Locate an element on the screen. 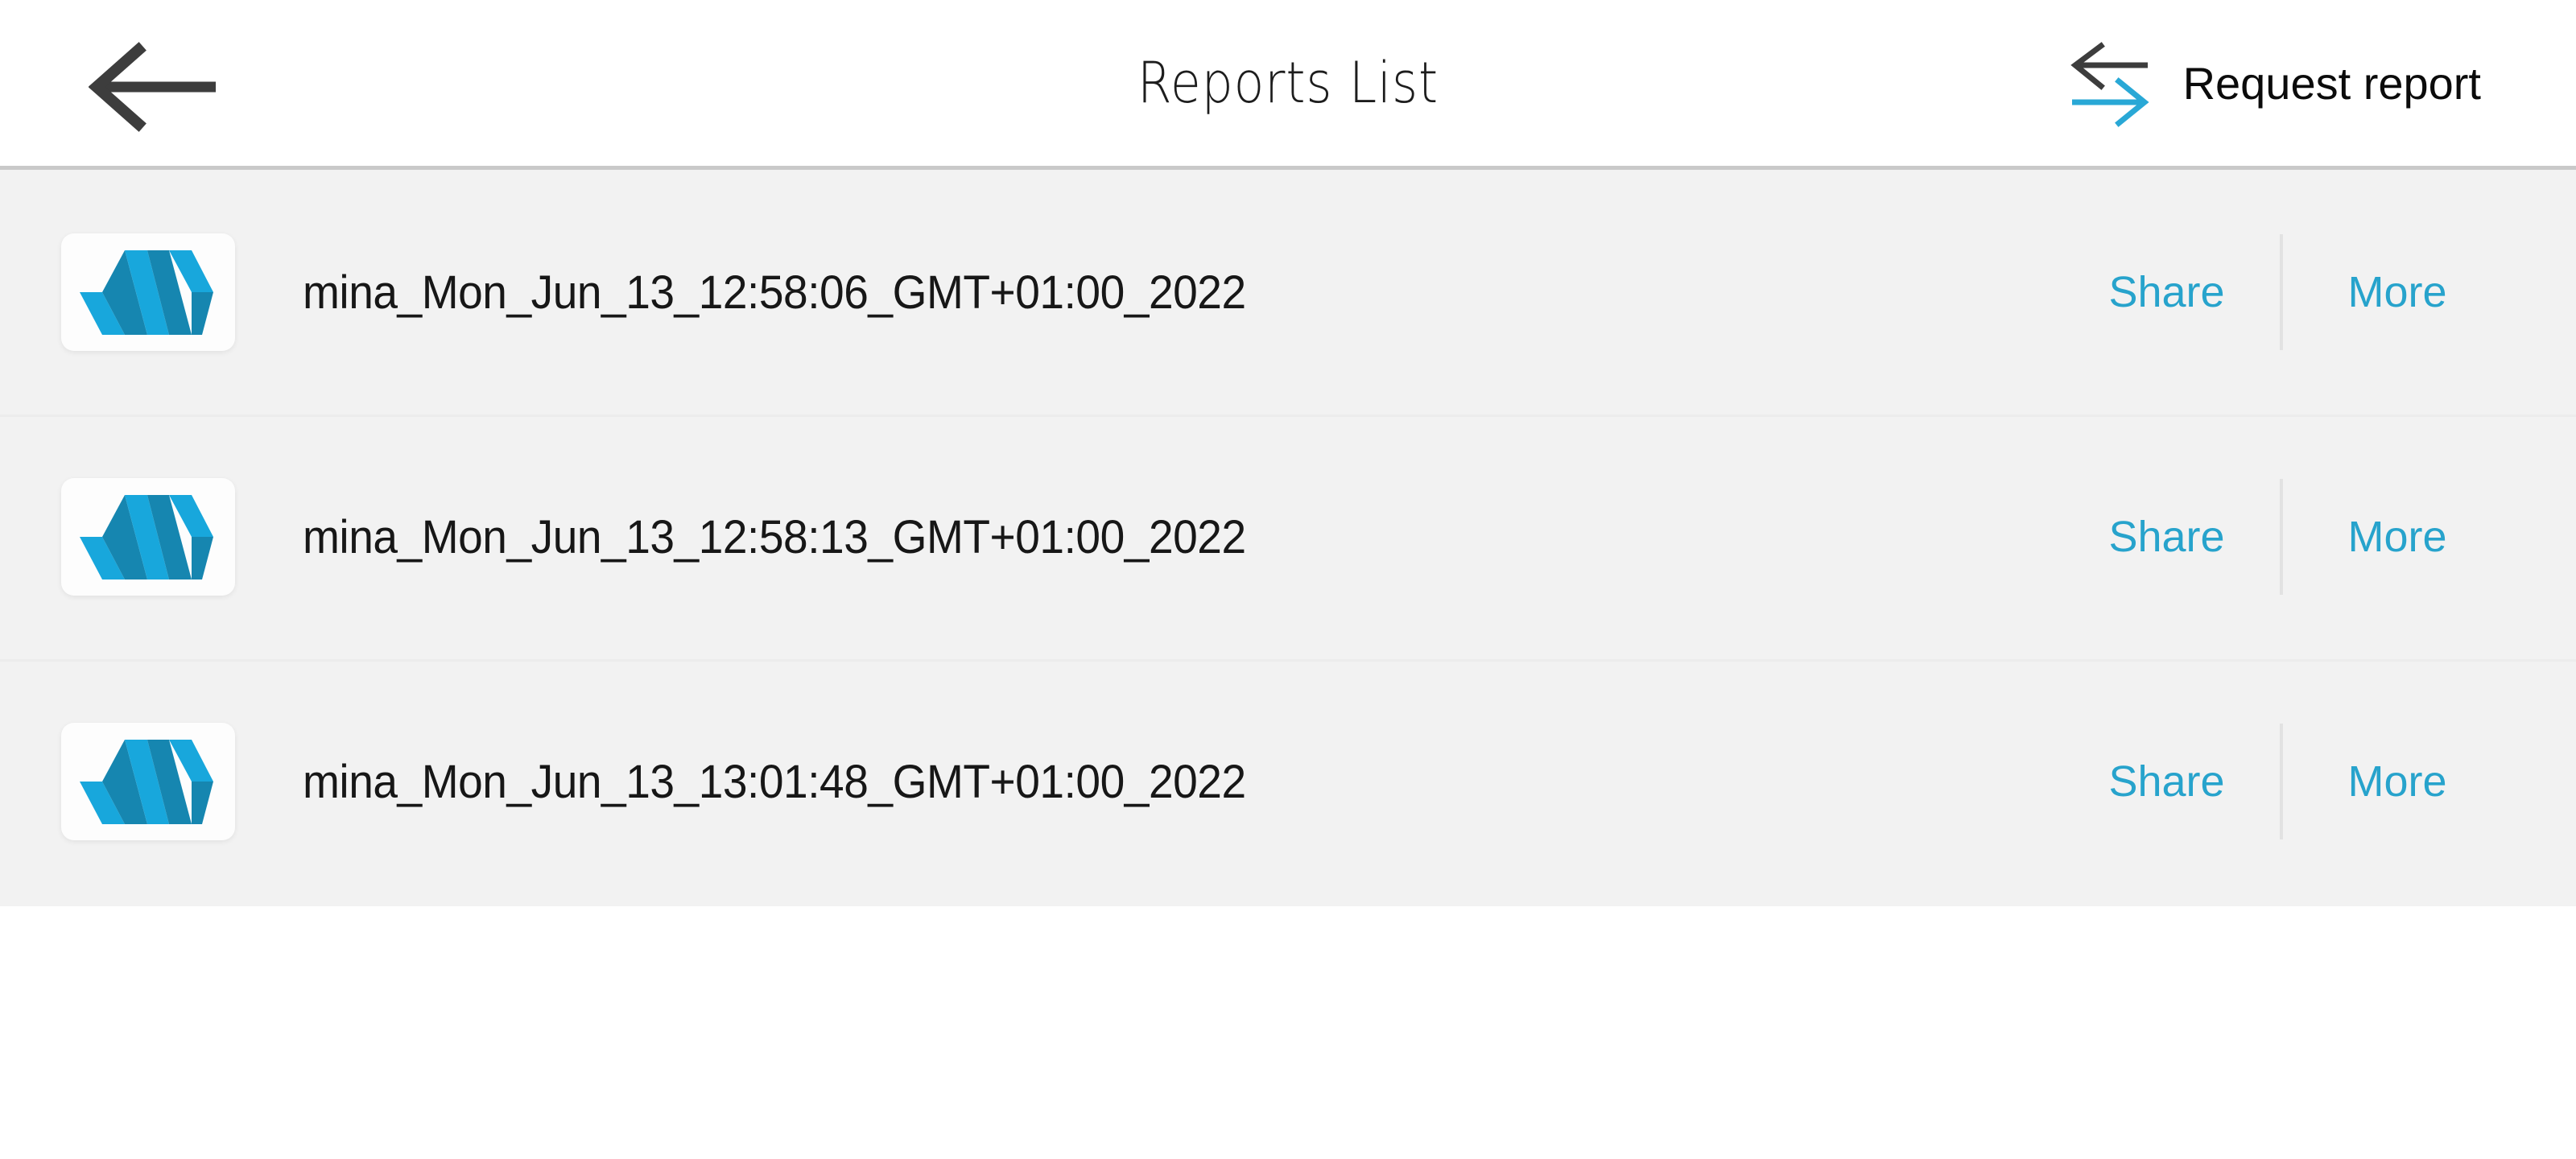 The height and width of the screenshot is (1159, 2576). request-report-button: Request report is located at coordinates (2273, 83).